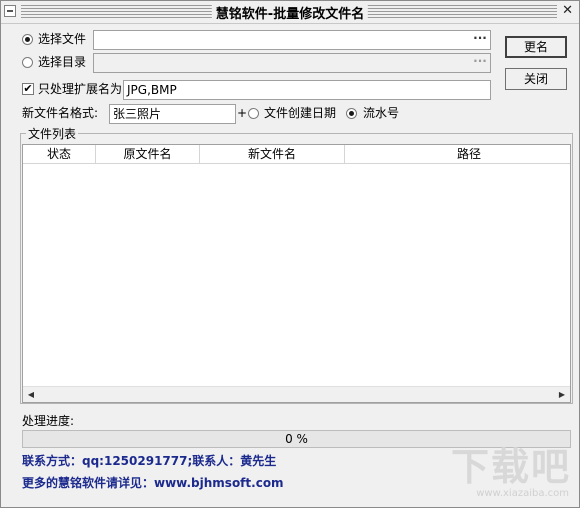 Image resolution: width=580 pixels, height=508 pixels. What do you see at coordinates (253, 113) in the screenshot?
I see `radio-creation-date` at bounding box center [253, 113].